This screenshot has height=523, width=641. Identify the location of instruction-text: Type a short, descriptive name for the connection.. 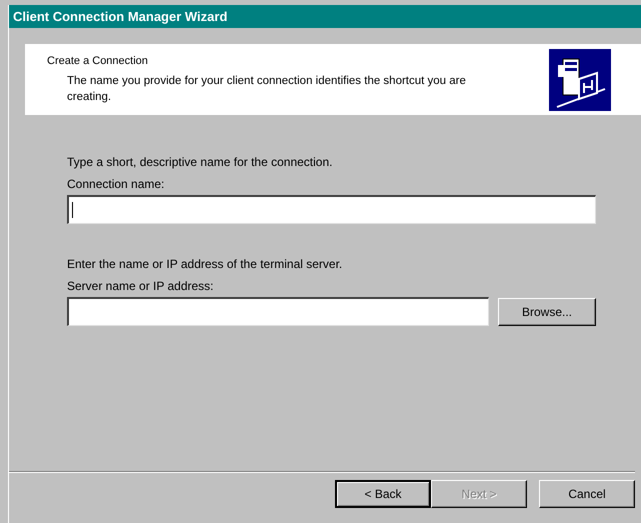
(200, 162).